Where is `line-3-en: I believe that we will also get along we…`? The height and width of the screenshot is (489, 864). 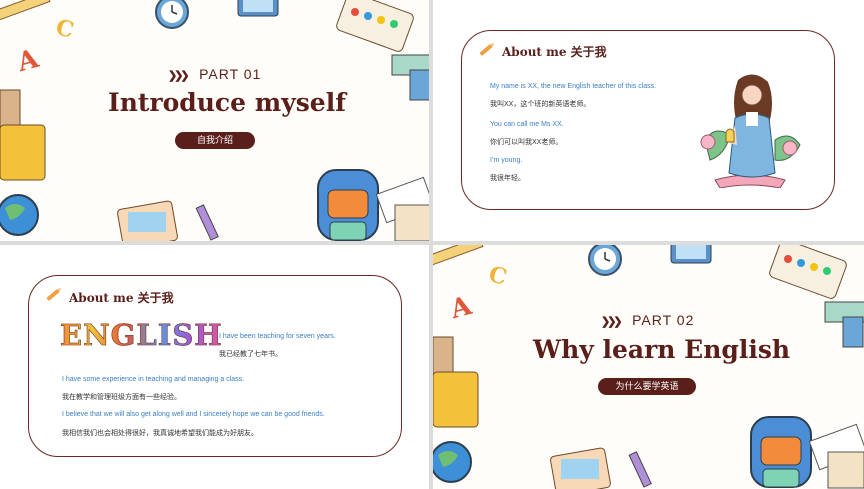 line-3-en: I believe that we will also get along we… is located at coordinates (193, 414).